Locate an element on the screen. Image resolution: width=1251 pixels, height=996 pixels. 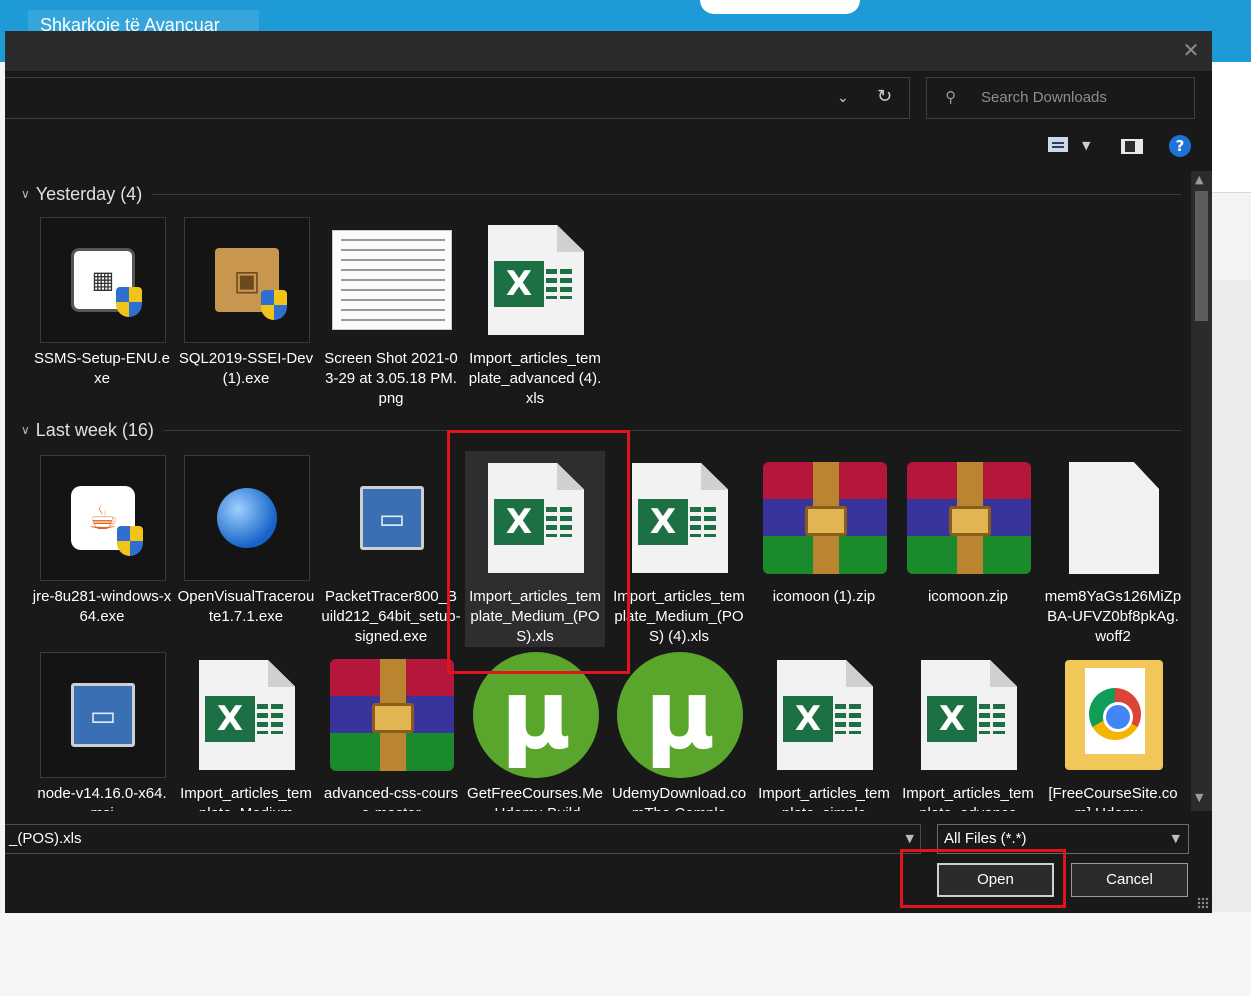
file-item: X Import_articles_template_simple is located at coordinates (824, 731).